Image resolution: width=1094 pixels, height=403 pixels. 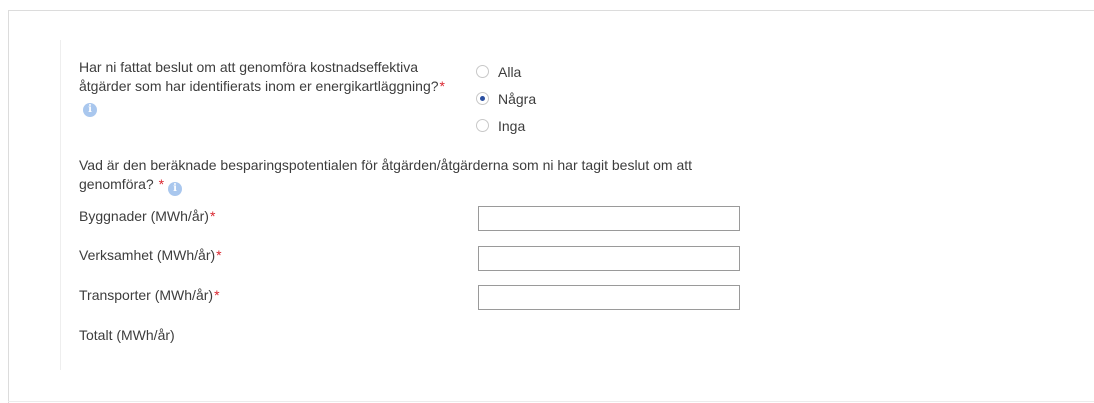 I want to click on field-label-byggnader: Byggnader (MWh/år)*, so click(x=147, y=216).